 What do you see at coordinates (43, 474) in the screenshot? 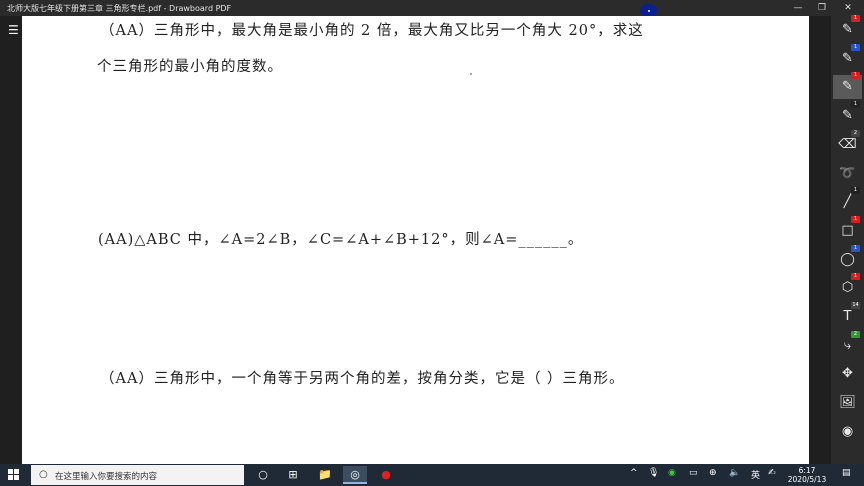
I see `search-icon: ○` at bounding box center [43, 474].